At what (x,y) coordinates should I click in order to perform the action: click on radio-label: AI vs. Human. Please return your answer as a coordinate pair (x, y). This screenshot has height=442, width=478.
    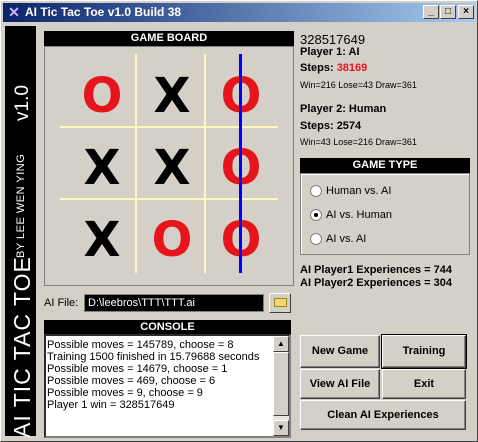
    Looking at the image, I should click on (359, 215).